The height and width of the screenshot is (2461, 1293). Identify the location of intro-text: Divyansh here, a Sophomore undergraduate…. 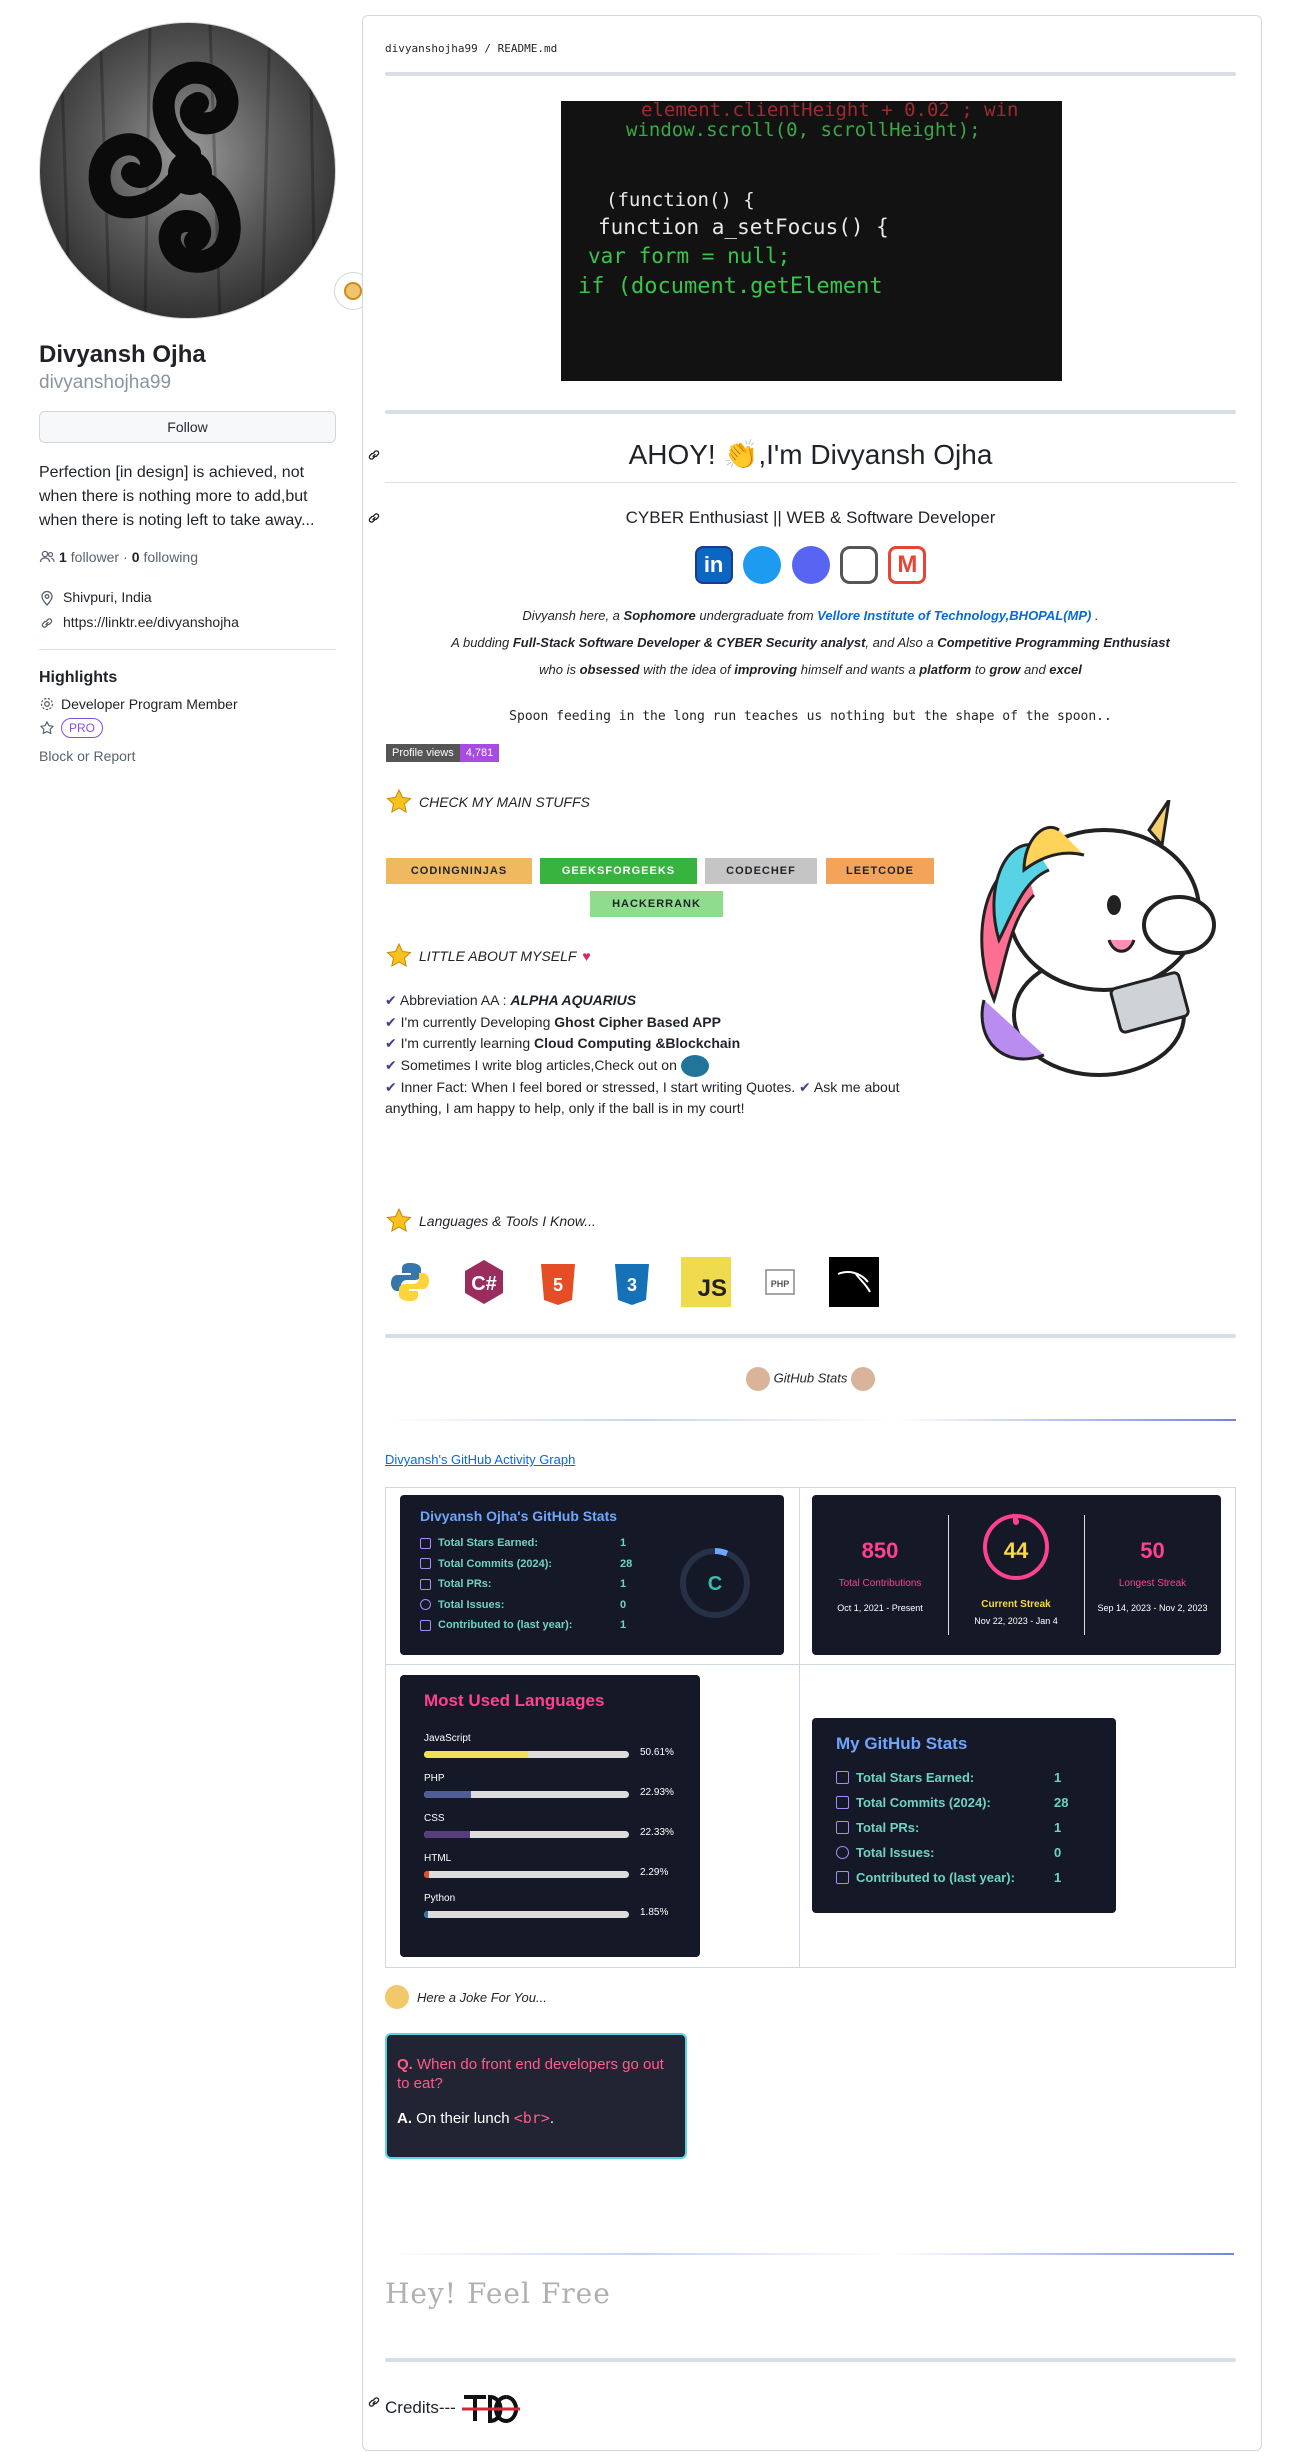
(810, 642).